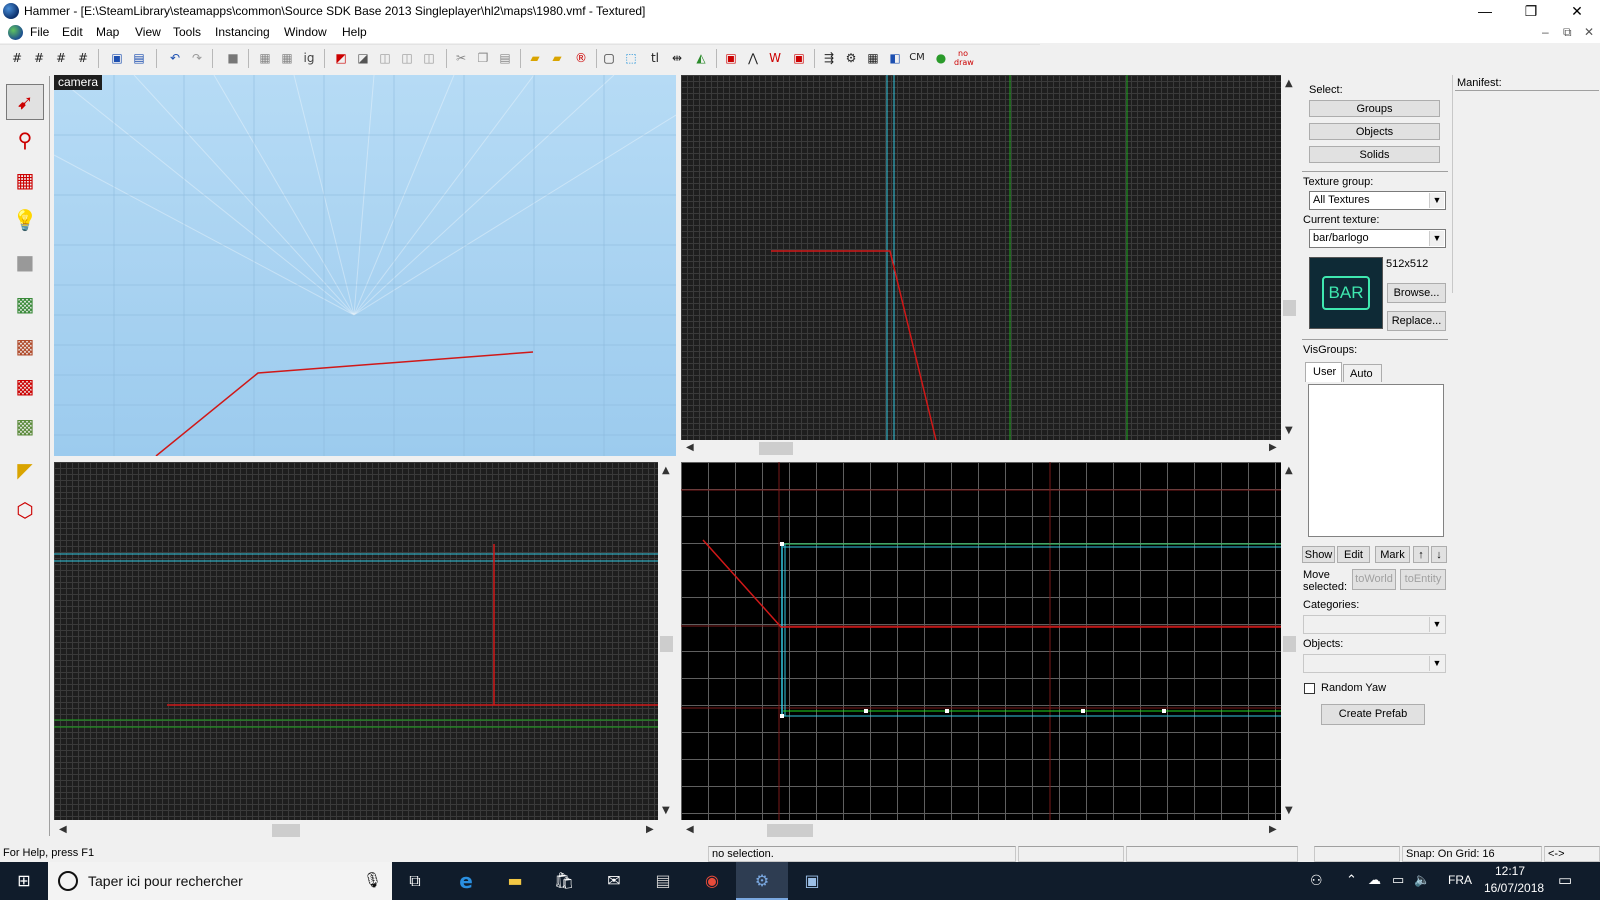  I want to click on store-icon: 🛍, so click(564, 881).